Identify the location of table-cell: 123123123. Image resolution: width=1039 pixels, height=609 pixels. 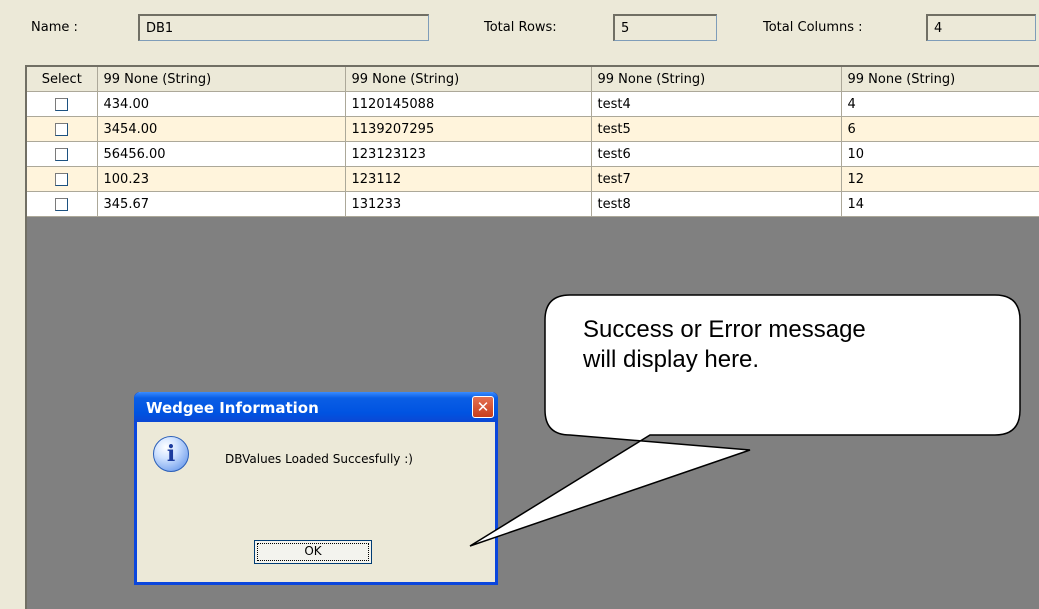
(468, 154).